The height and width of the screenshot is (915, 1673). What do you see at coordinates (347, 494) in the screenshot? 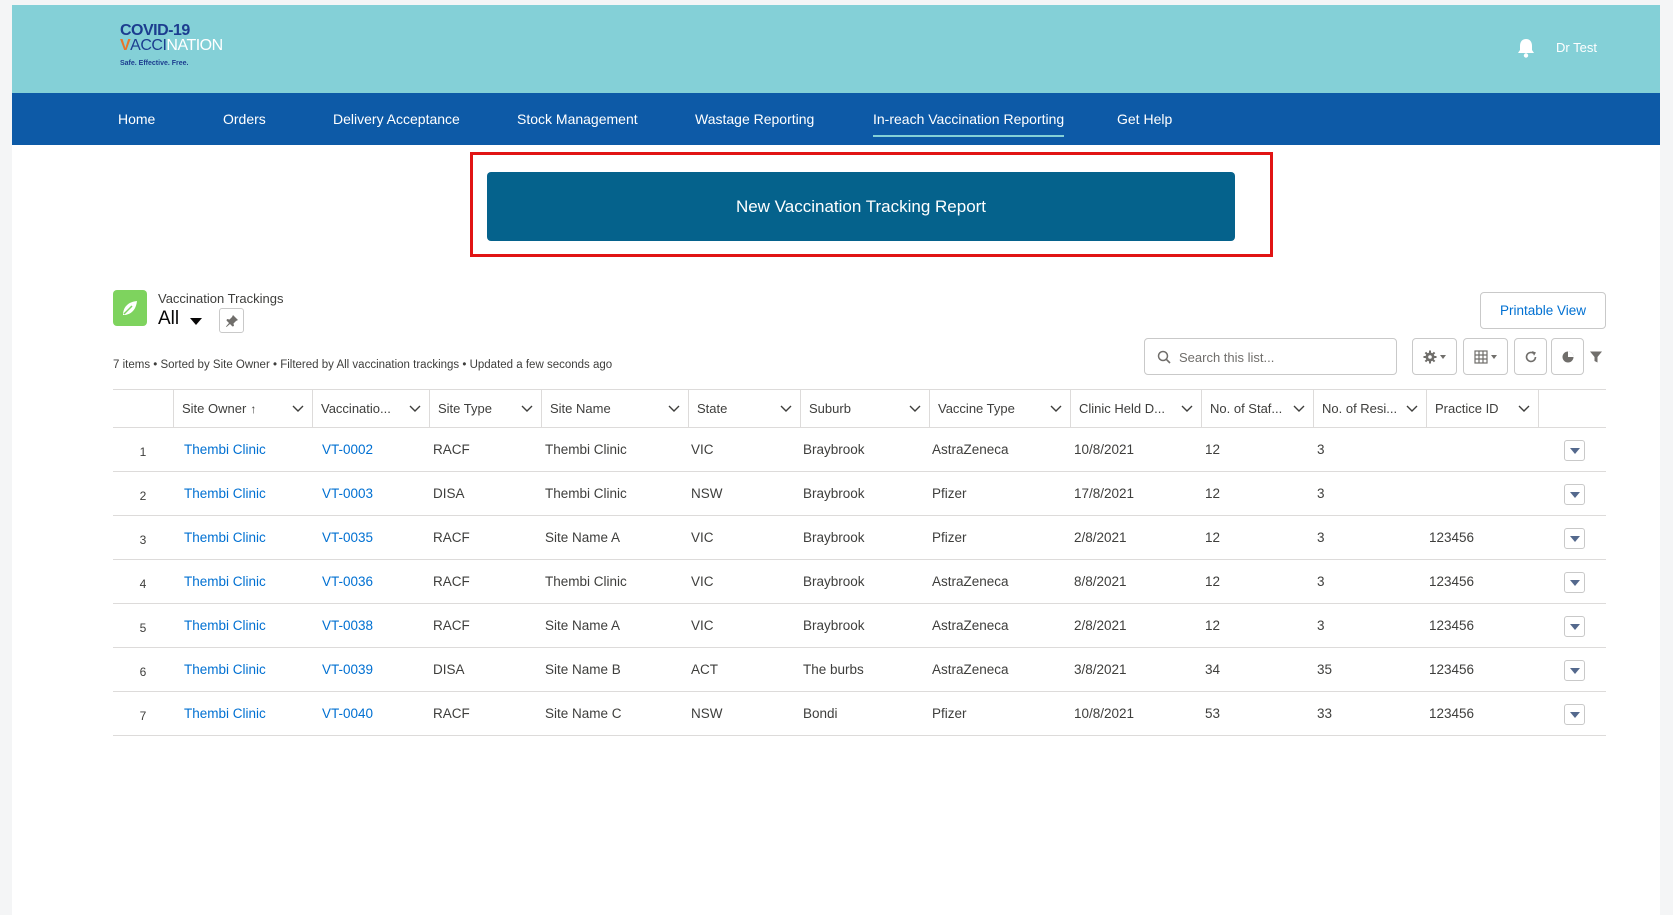
I see `vaccination-tracking-link: VT-0003` at bounding box center [347, 494].